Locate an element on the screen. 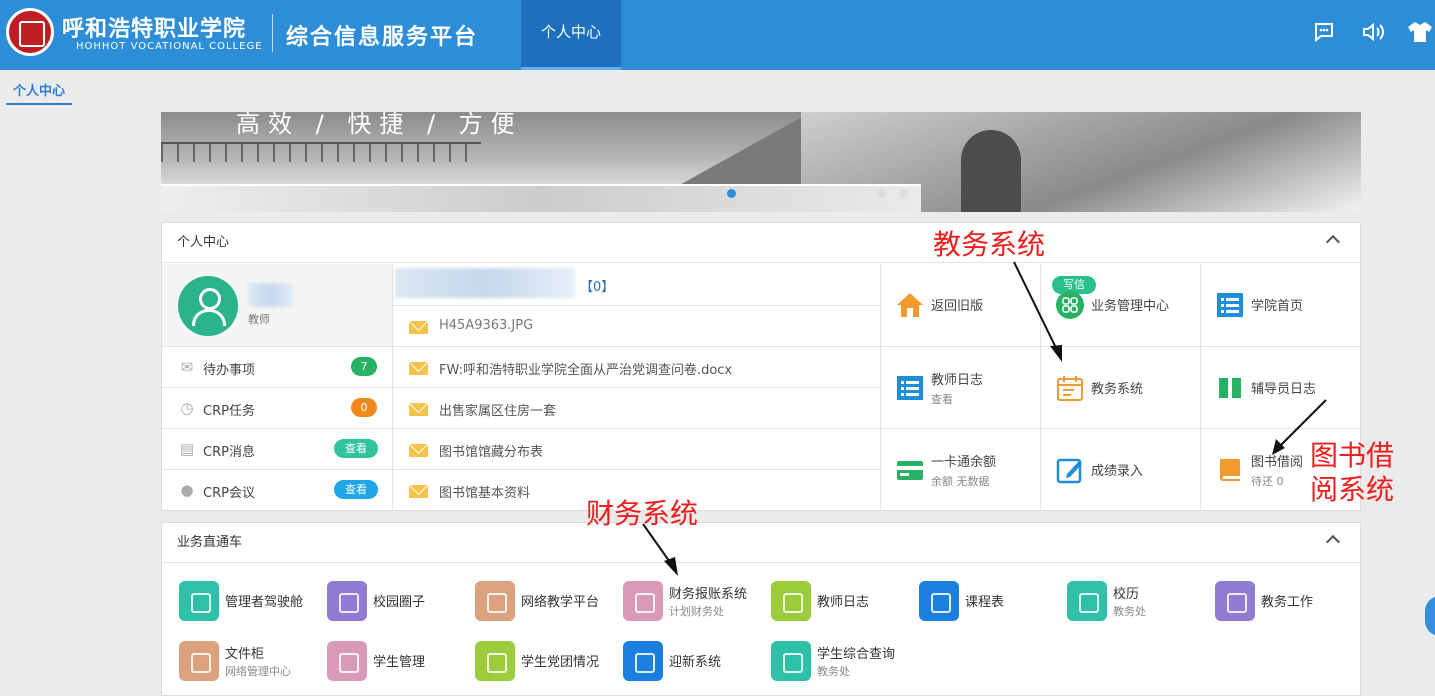 The height and width of the screenshot is (696, 1435). shortcut-title: 返回旧版 is located at coordinates (957, 306).